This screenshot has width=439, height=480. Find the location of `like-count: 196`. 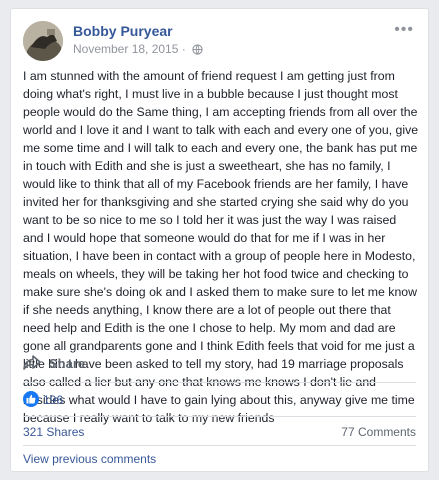

like-count: 196 is located at coordinates (53, 400).